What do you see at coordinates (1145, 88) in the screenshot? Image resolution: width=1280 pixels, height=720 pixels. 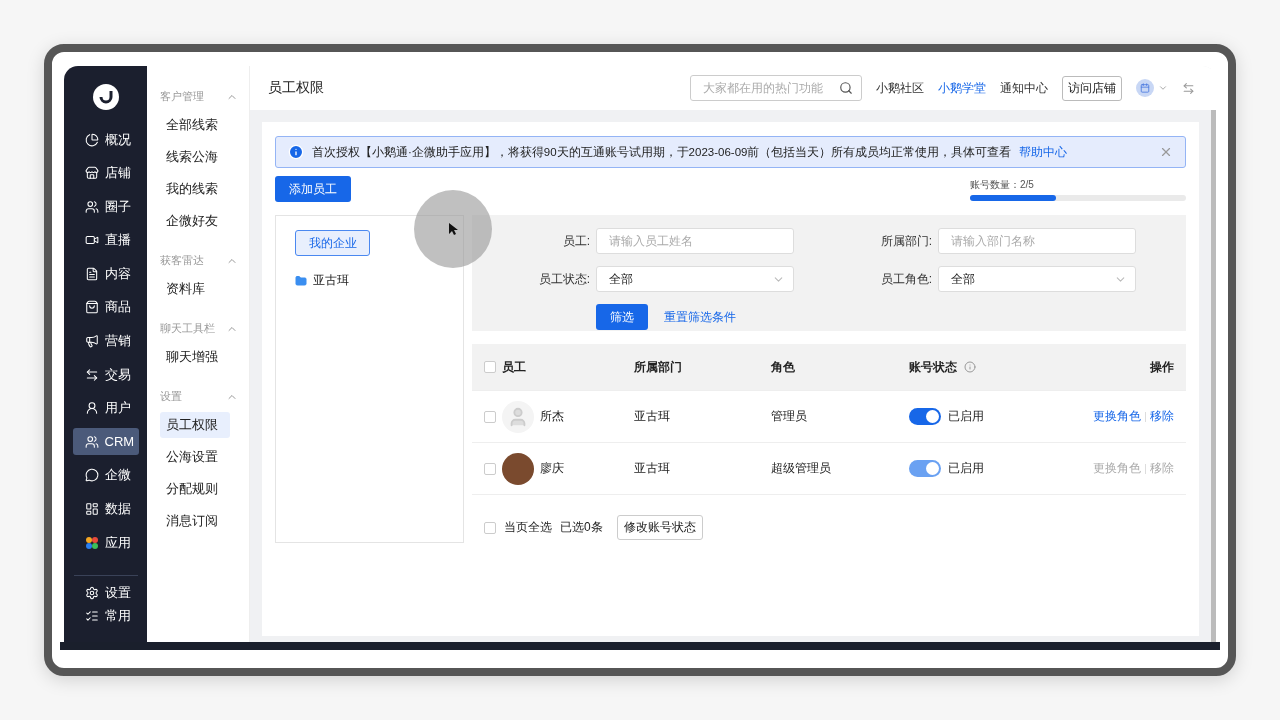 I see `store-avatar` at bounding box center [1145, 88].